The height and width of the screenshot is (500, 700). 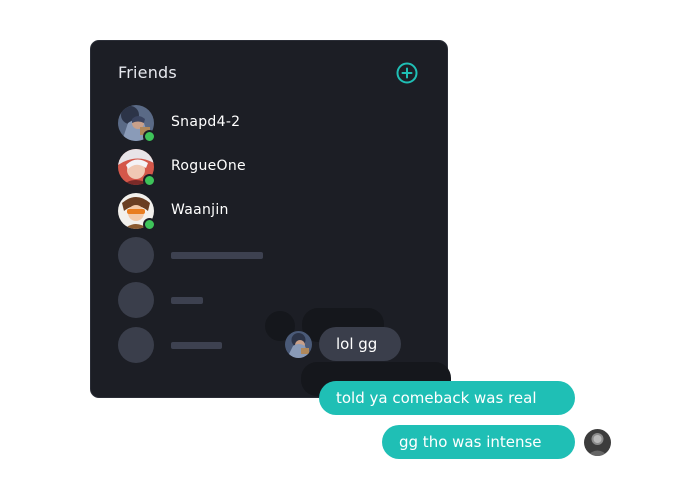 I want to click on friend-name: RogueOne, so click(x=208, y=166).